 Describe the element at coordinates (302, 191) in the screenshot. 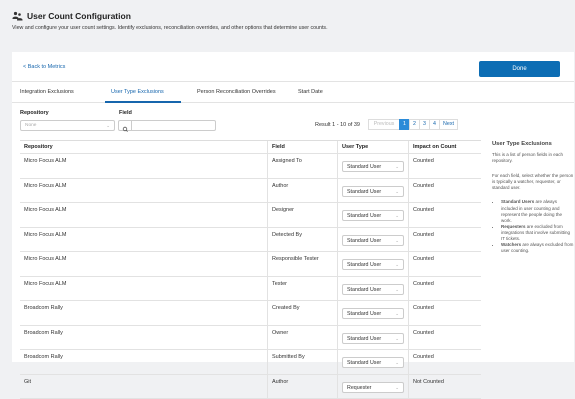

I see `field-cell: Author` at that location.